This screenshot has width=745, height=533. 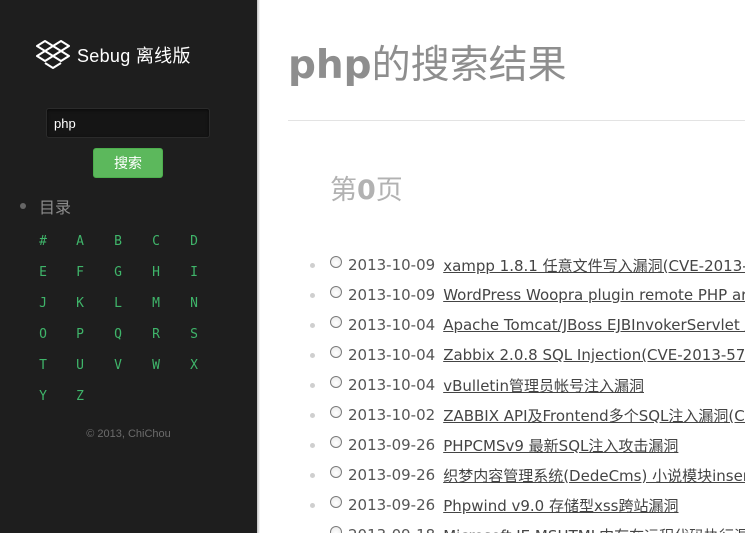 I want to click on list-item: 2013-09-26 织梦内容管理系统(DedeCms) 小说模块insert, so click(x=526, y=475).